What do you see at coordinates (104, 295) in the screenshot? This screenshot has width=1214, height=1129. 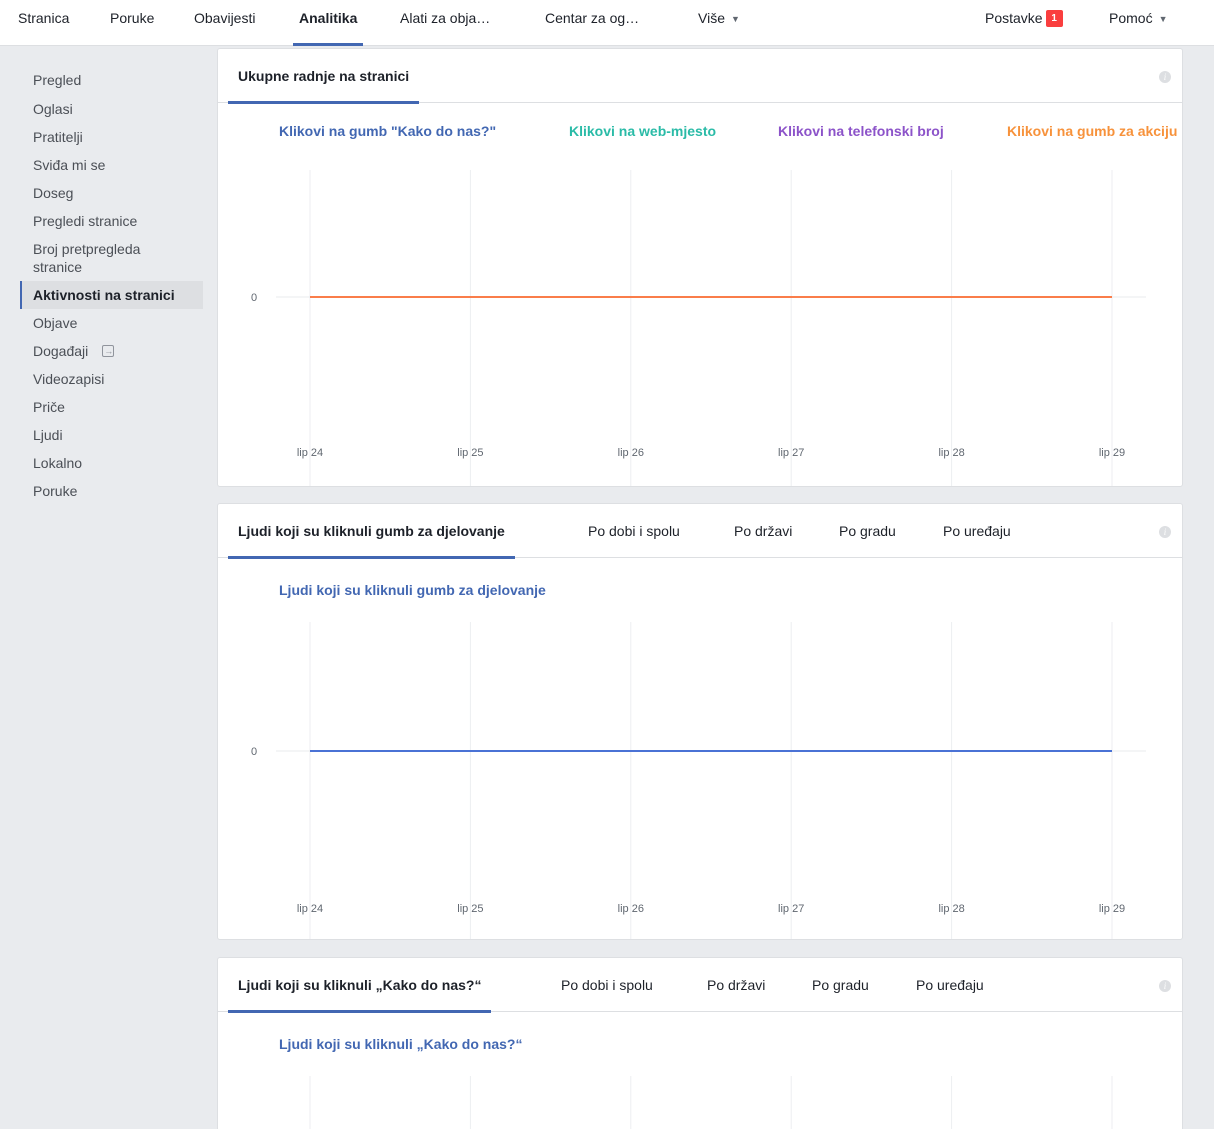 I see `sidebar-item-label: Aktivnosti na stranici` at bounding box center [104, 295].